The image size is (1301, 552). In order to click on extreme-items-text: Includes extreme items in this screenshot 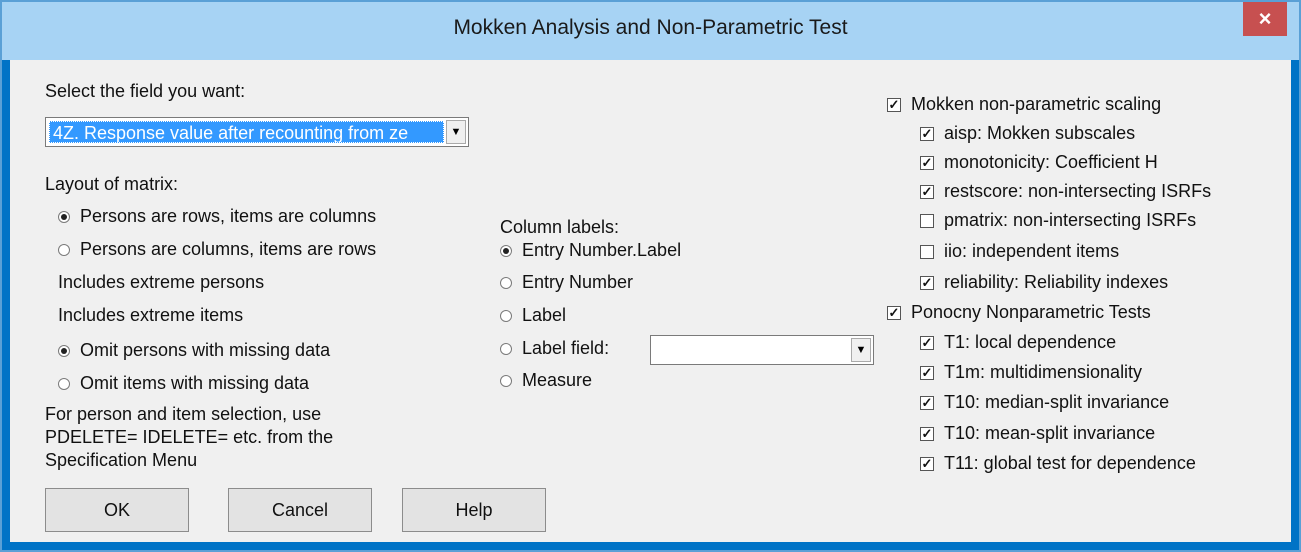, I will do `click(151, 315)`.